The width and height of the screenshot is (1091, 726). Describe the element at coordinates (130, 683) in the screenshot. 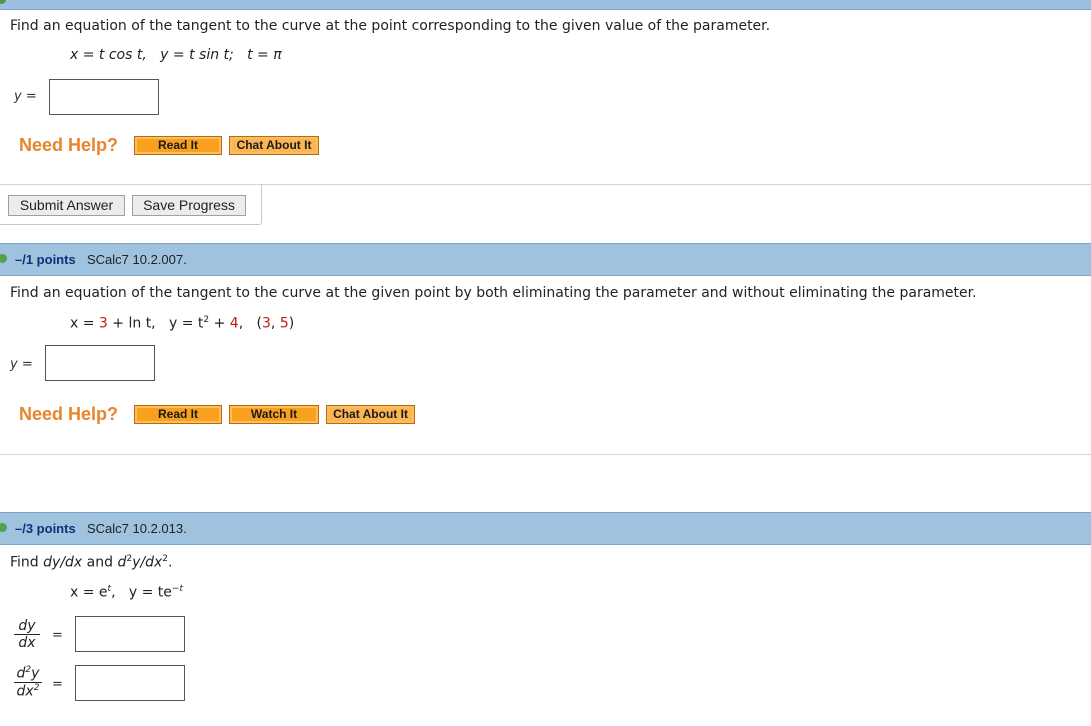

I see `q3-d2ydx2-input` at that location.